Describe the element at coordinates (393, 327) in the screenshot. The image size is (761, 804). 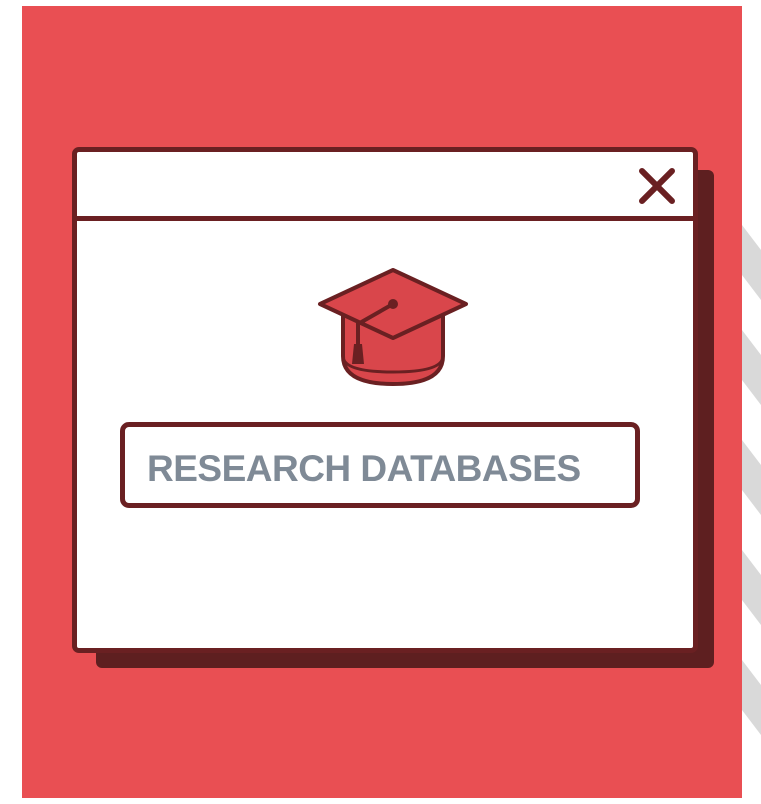
I see `graduation-cap-icon` at that location.